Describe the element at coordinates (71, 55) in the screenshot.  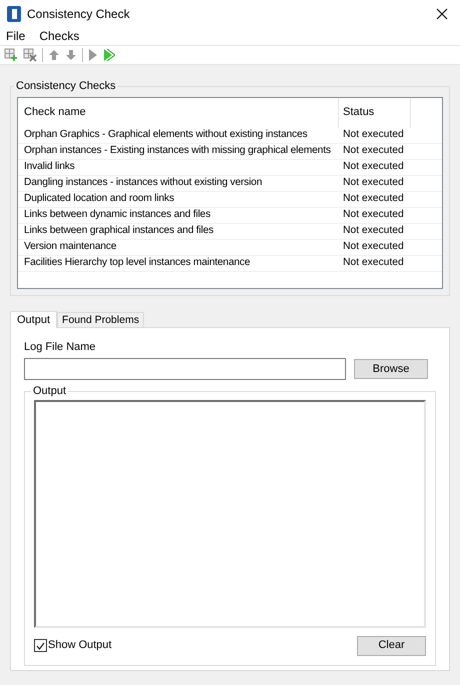
I see `down-arrow-icon` at that location.